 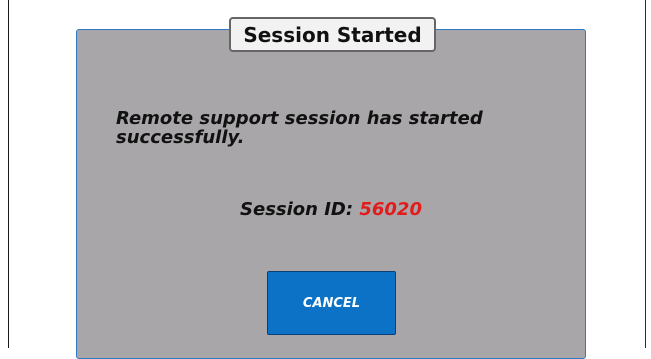 I want to click on cancel-button: CANCEL, so click(x=331, y=303).